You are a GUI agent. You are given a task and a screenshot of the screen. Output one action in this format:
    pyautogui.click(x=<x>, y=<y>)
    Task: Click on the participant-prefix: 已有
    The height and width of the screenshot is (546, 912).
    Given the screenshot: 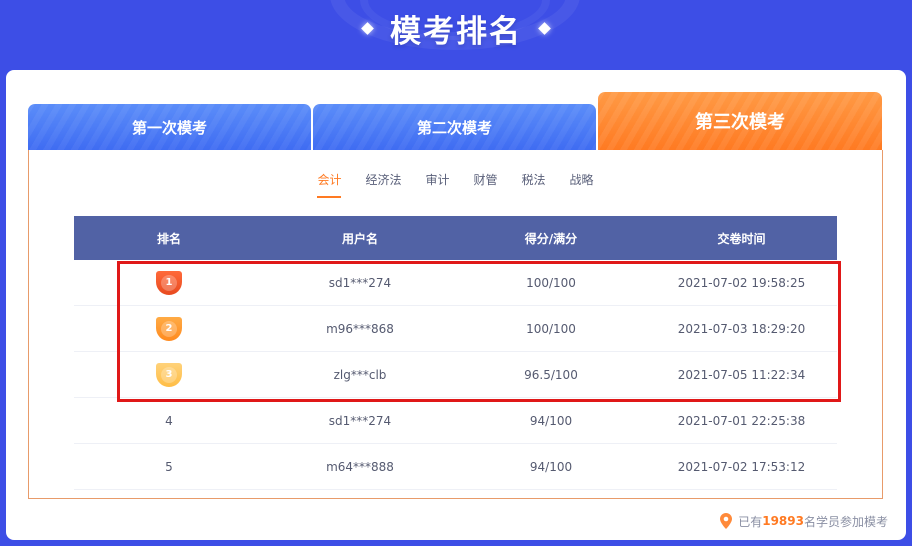 What is the action you would take?
    pyautogui.click(x=750, y=521)
    